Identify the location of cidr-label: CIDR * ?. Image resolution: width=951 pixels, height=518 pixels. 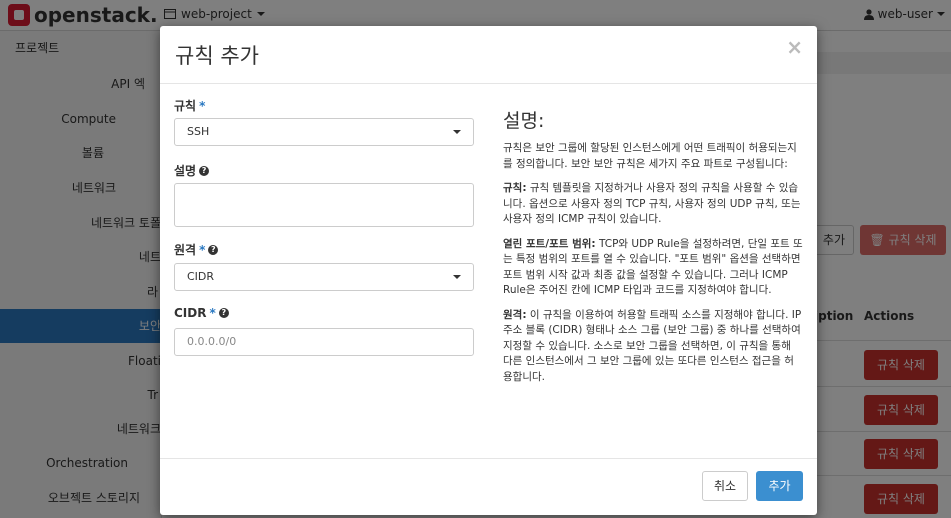
(201, 313).